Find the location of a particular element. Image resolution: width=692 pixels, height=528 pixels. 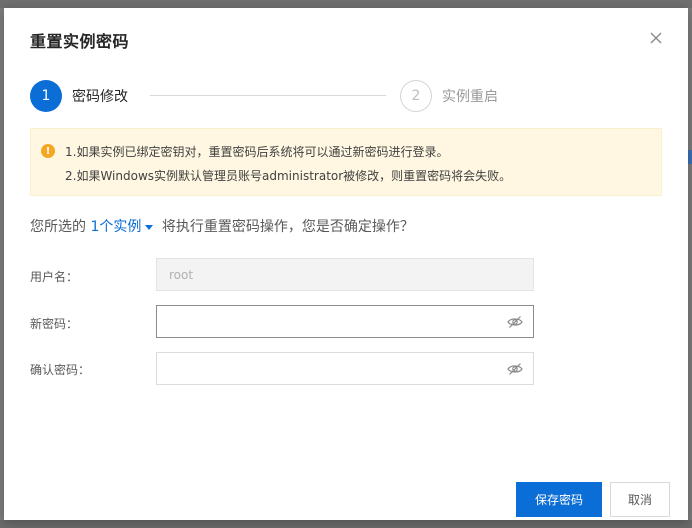

username-value: root is located at coordinates (181, 274).